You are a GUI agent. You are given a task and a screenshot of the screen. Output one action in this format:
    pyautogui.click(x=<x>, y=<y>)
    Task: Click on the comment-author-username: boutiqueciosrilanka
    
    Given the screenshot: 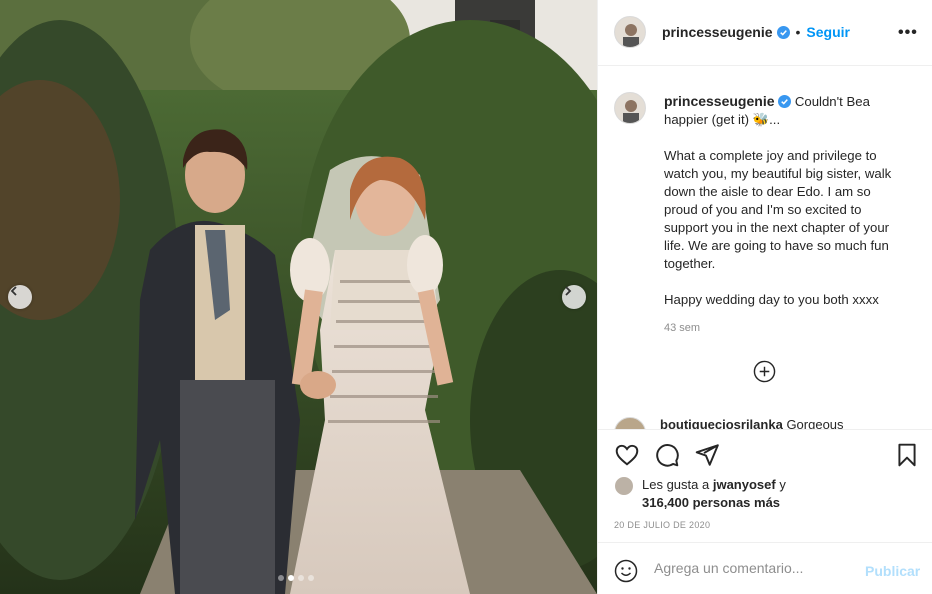 What is the action you would take?
    pyautogui.click(x=721, y=423)
    